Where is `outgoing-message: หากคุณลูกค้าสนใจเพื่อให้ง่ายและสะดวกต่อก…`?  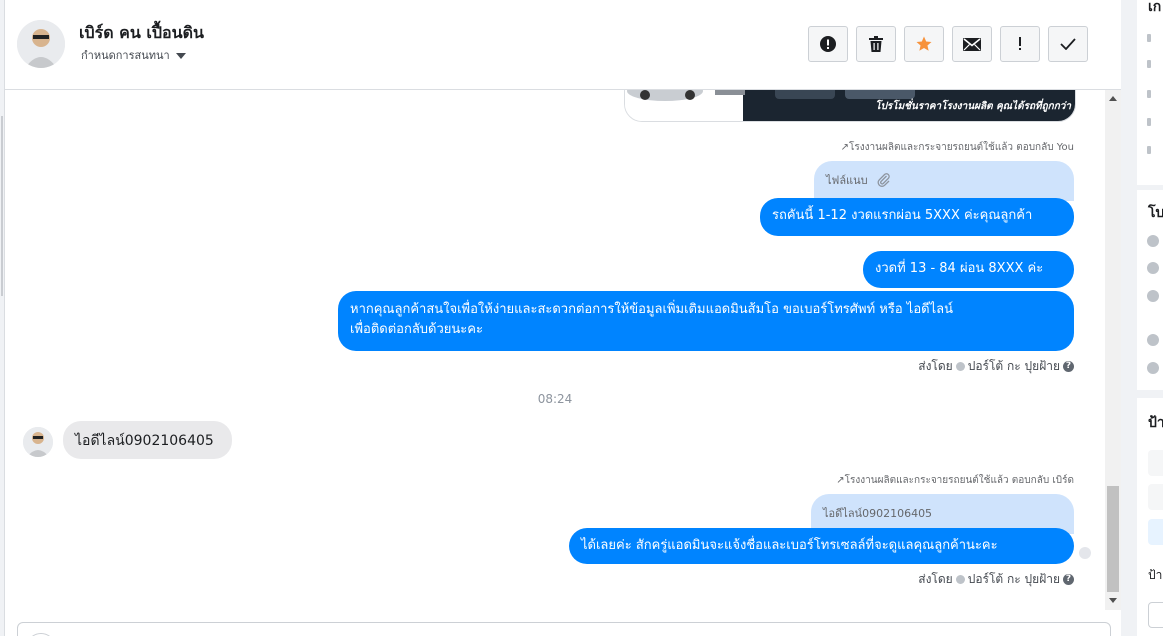 outgoing-message: หากคุณลูกค้าสนใจเพื่อให้ง่ายและสะดวกต่อก… is located at coordinates (706, 321).